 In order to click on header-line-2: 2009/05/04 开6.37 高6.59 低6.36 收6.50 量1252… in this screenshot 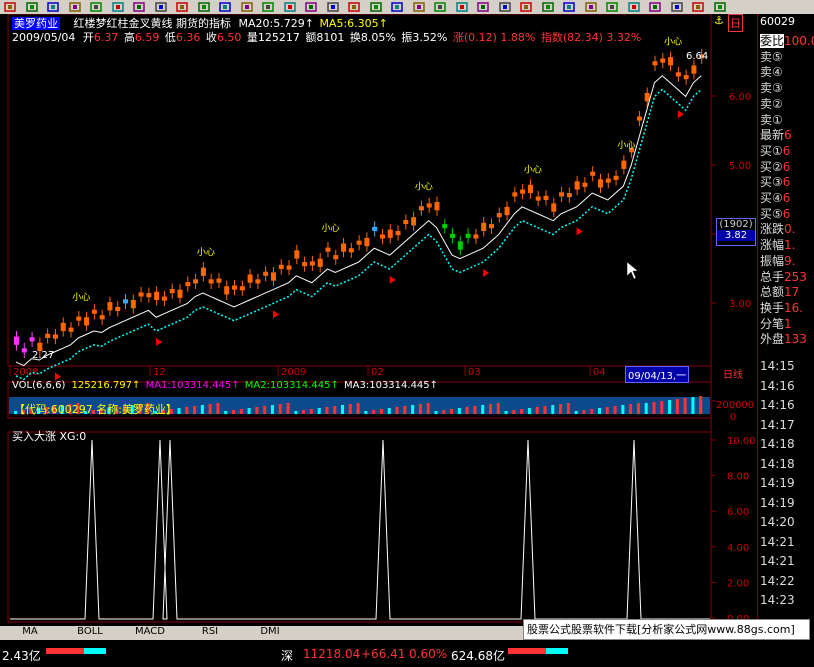, I will do `click(326, 37)`.